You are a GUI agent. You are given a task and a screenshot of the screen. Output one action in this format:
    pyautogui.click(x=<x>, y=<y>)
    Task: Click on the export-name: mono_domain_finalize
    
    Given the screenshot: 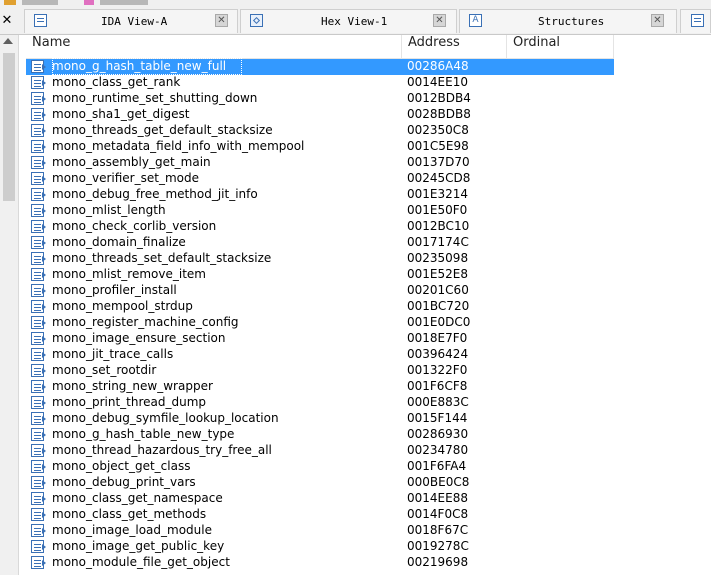 What is the action you would take?
    pyautogui.click(x=119, y=242)
    